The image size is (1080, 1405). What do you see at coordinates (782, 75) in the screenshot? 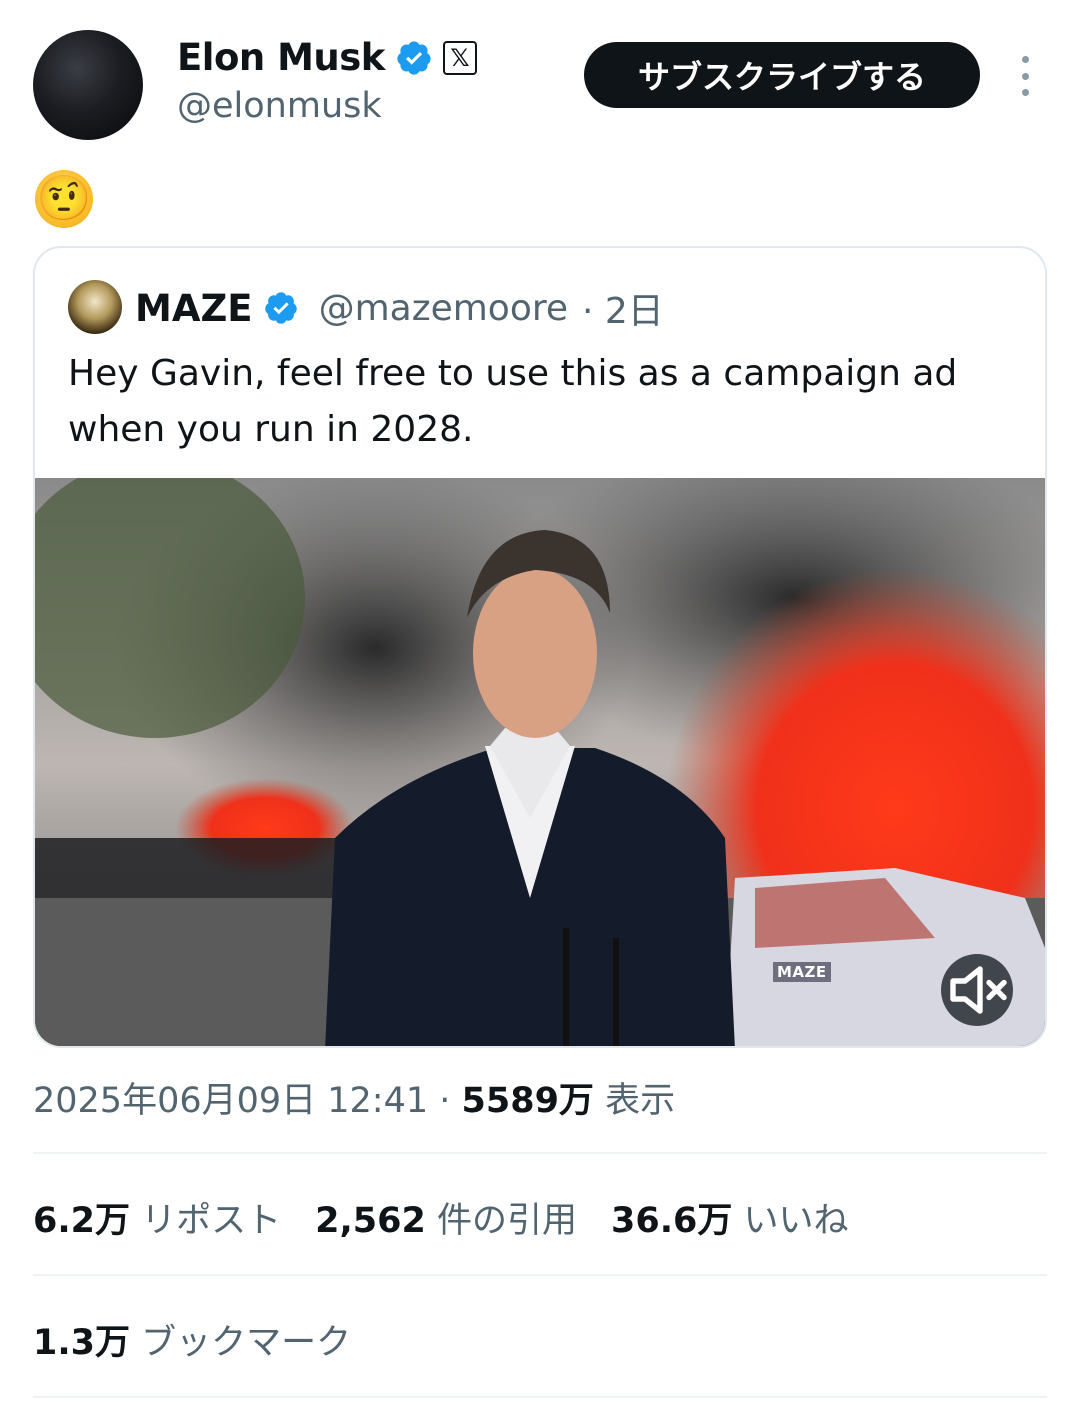
I see `subscribe-button: サブスクライブする` at bounding box center [782, 75].